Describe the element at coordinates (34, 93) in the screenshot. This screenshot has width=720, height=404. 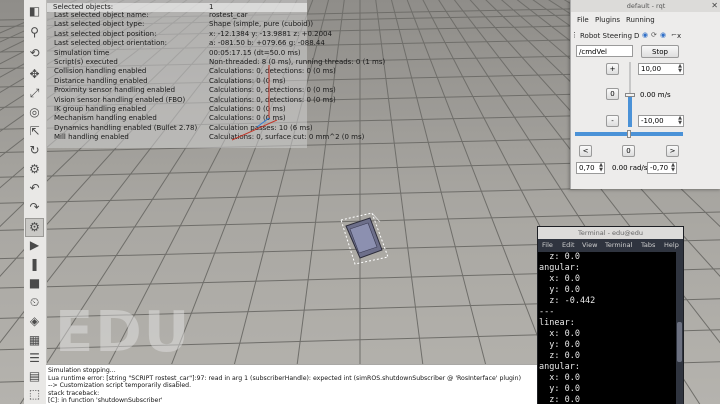
I see `fit-icon: ⤢` at that location.